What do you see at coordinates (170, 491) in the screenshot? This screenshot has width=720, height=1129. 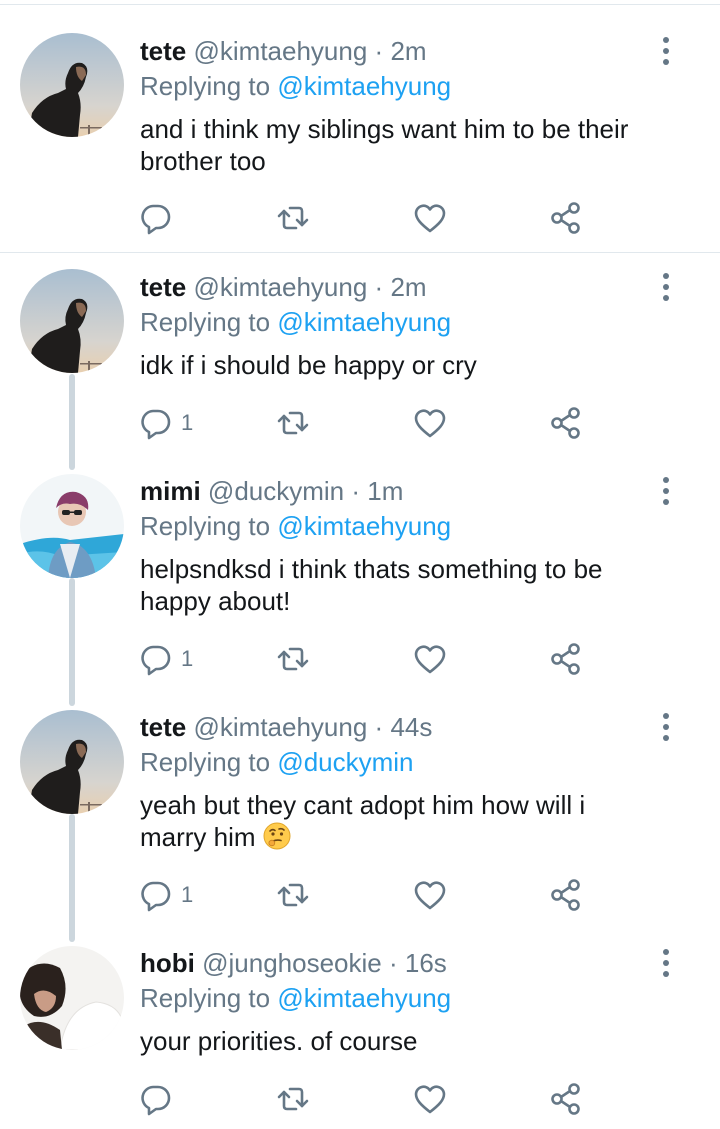 I see `display-name: mimi` at bounding box center [170, 491].